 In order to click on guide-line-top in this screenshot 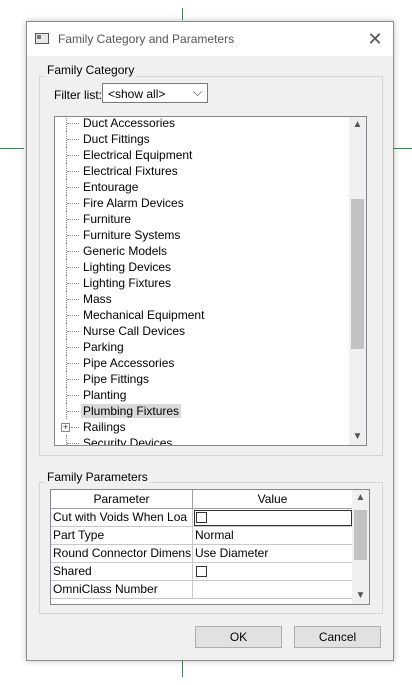, I will do `click(182, 14)`.